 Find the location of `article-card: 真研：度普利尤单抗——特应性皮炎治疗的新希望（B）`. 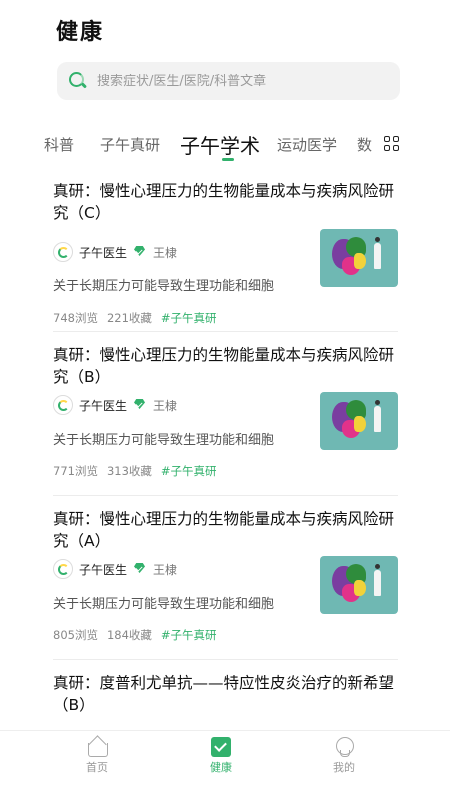

article-card: 真研：度普利尤单抗——特应性皮炎治疗的新希望（B） is located at coordinates (225, 694).